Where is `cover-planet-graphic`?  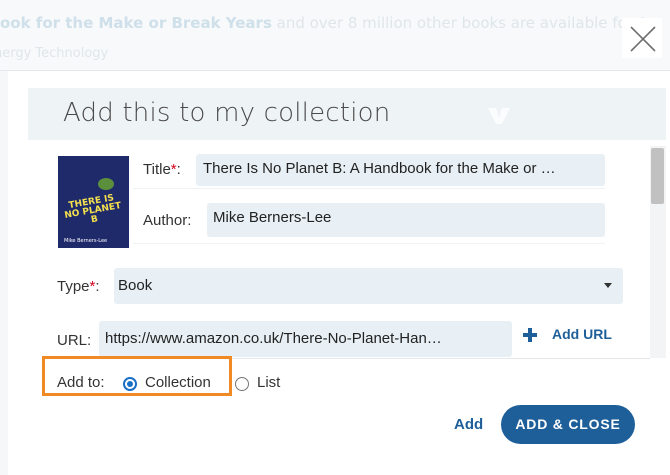
cover-planet-graphic is located at coordinates (106, 184).